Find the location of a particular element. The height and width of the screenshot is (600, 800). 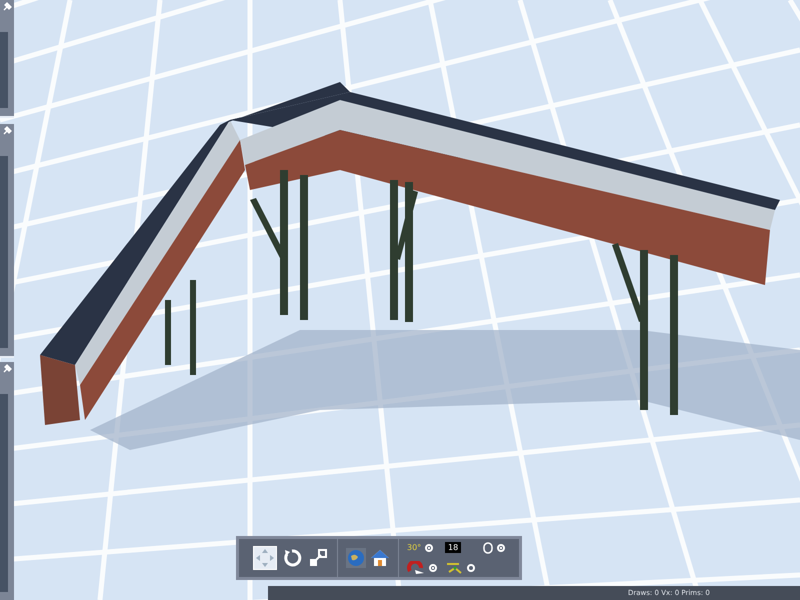

home-icon is located at coordinates (380, 558).